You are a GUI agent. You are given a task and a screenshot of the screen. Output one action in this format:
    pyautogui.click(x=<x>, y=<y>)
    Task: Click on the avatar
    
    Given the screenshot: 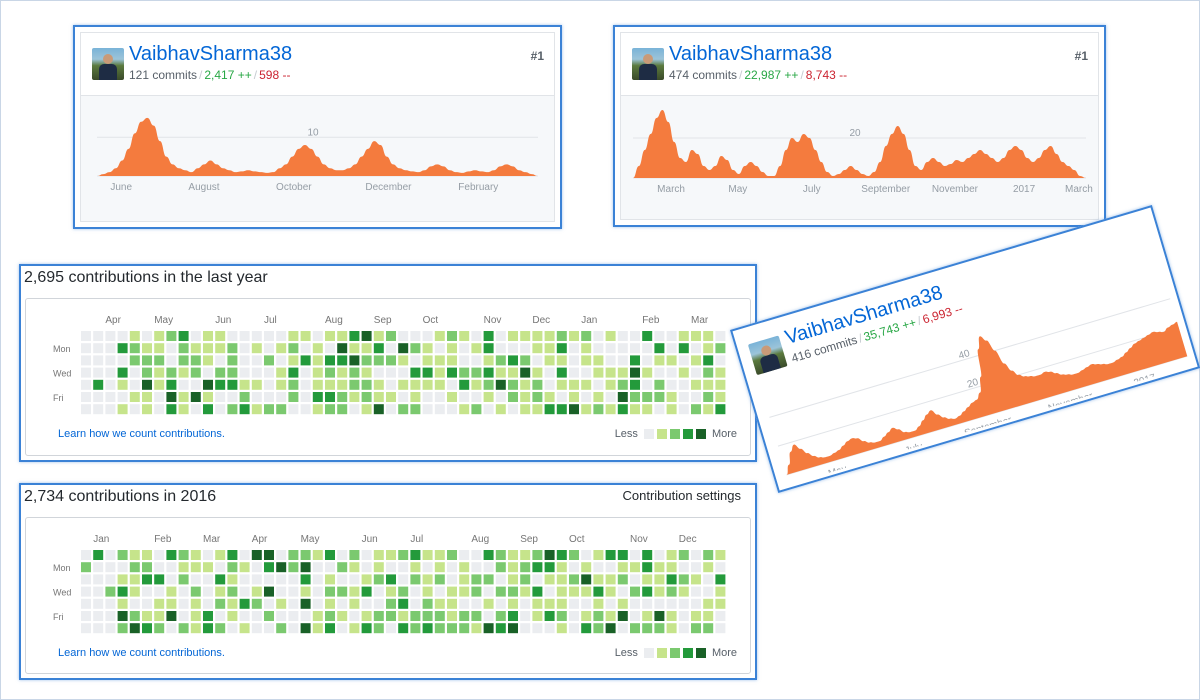 What is the action you would take?
    pyautogui.click(x=648, y=64)
    